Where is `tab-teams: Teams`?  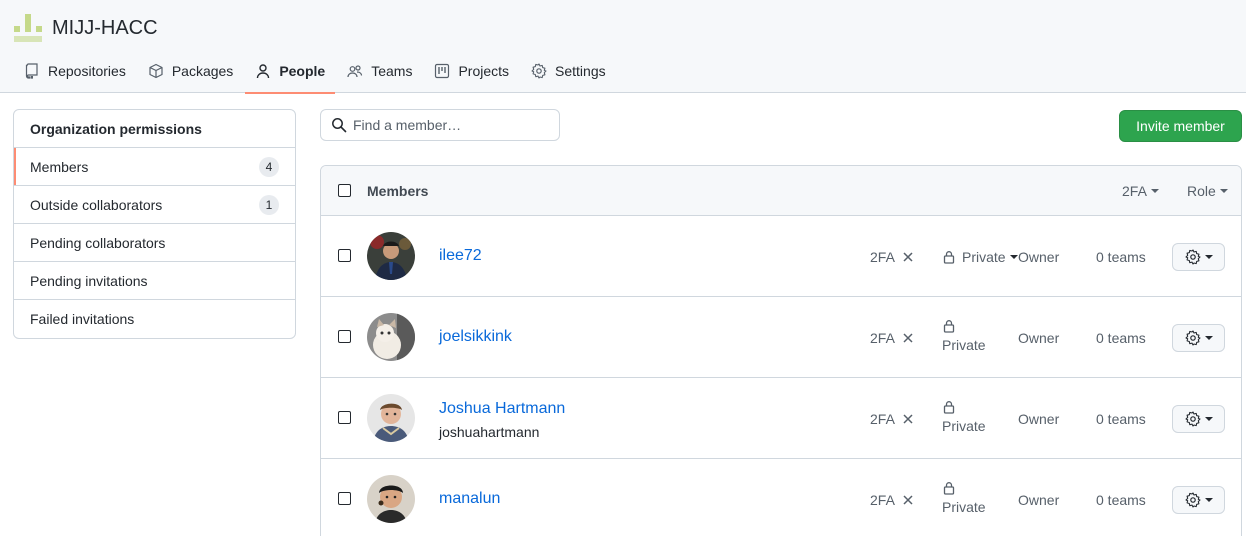 tab-teams: Teams is located at coordinates (379, 70).